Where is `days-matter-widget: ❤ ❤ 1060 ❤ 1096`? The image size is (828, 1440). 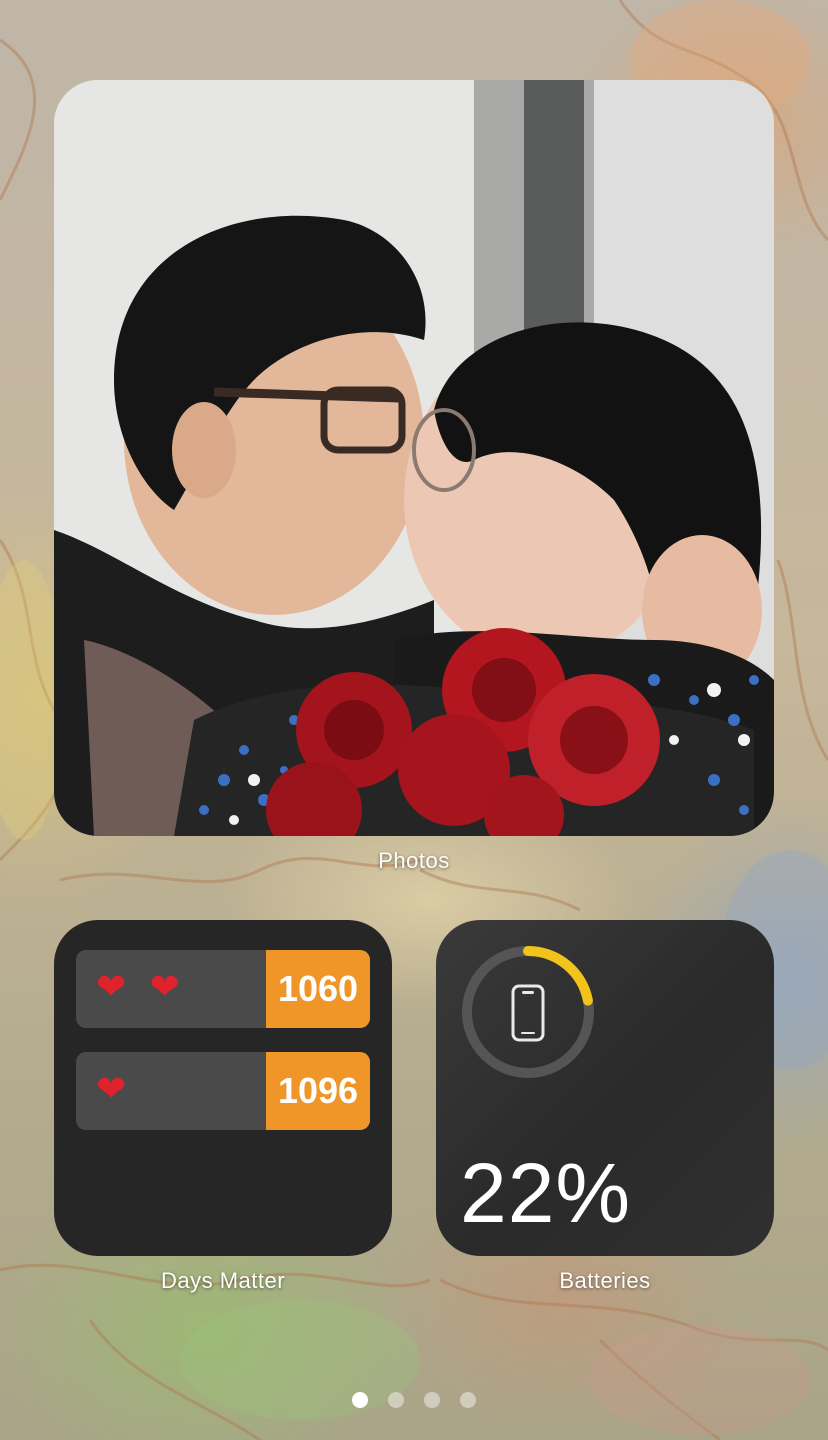
days-matter-widget: ❤ ❤ 1060 ❤ 1096 is located at coordinates (223, 1088).